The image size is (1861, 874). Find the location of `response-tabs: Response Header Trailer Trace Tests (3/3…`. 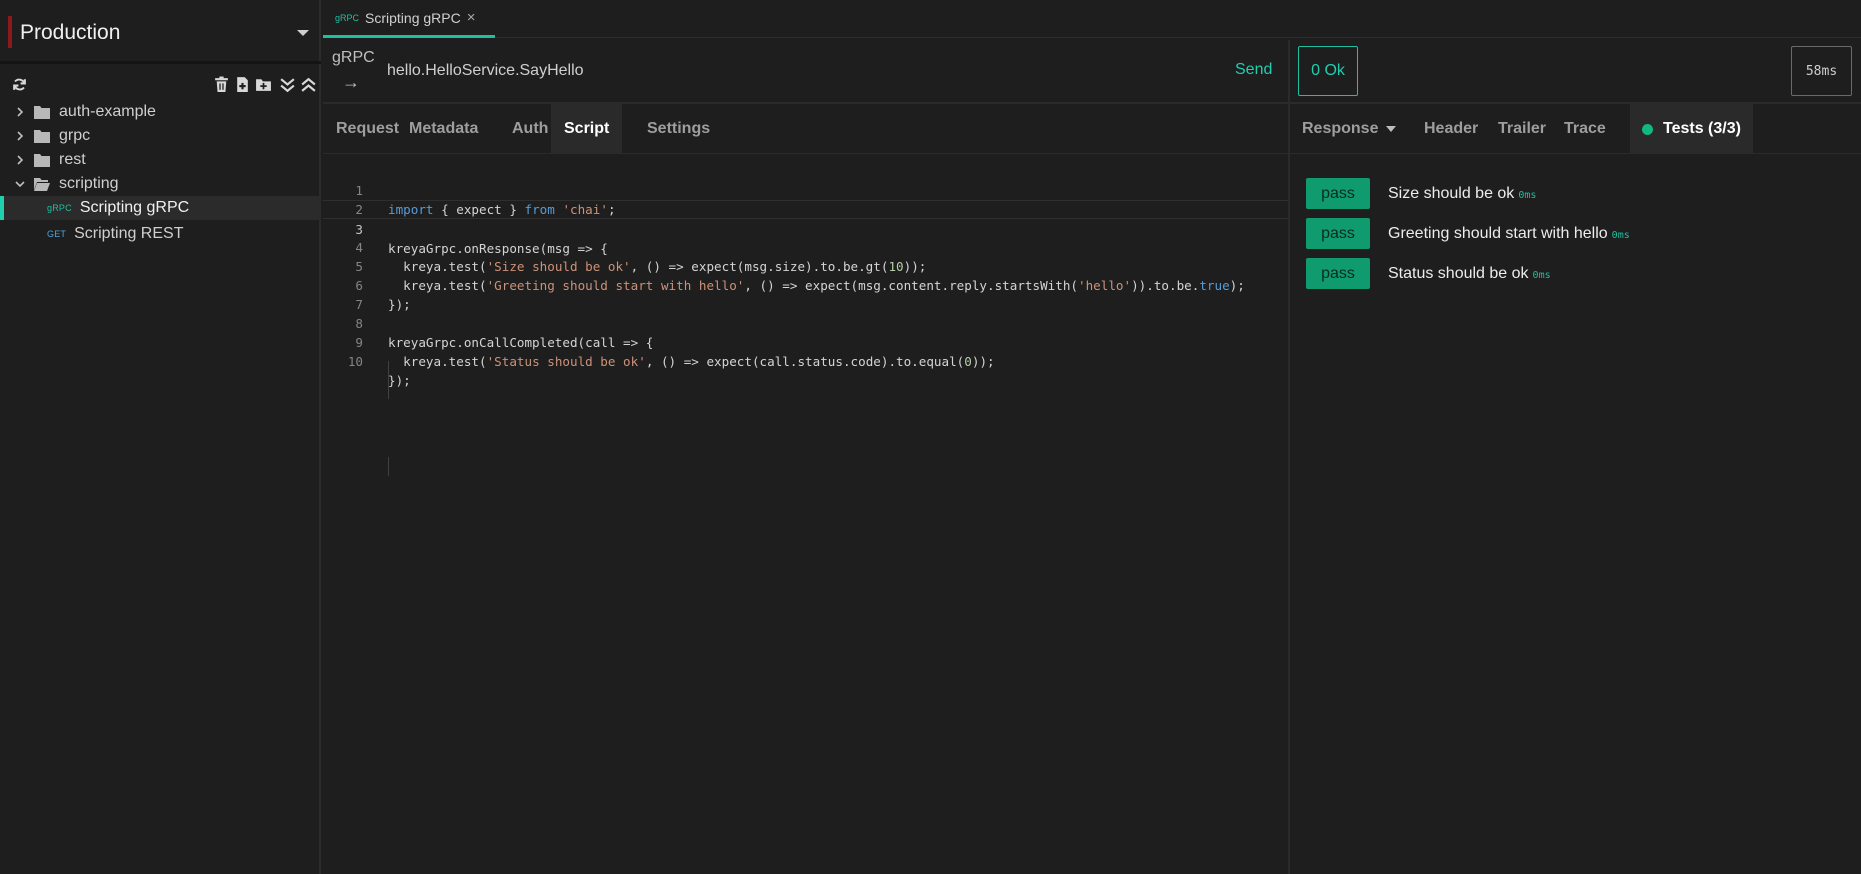

response-tabs: Response Header Trailer Trace Tests (3/3… is located at coordinates (1575, 129).